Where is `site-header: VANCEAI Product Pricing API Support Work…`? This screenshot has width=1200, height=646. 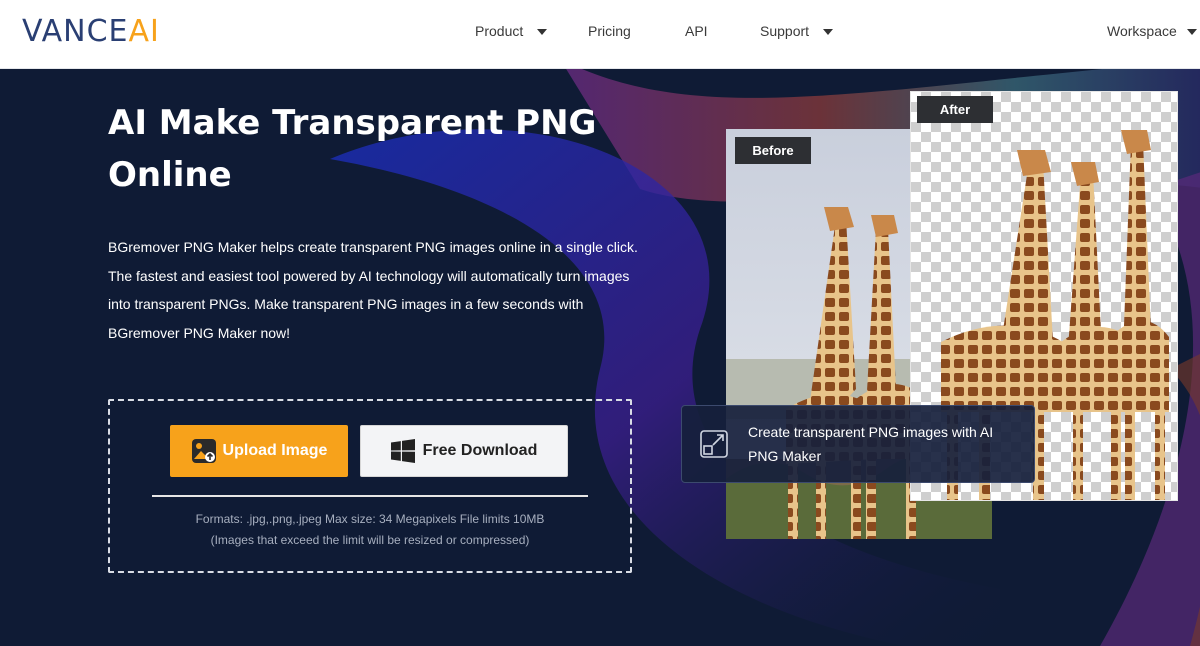
site-header: VANCEAI Product Pricing API Support Work… is located at coordinates (600, 34).